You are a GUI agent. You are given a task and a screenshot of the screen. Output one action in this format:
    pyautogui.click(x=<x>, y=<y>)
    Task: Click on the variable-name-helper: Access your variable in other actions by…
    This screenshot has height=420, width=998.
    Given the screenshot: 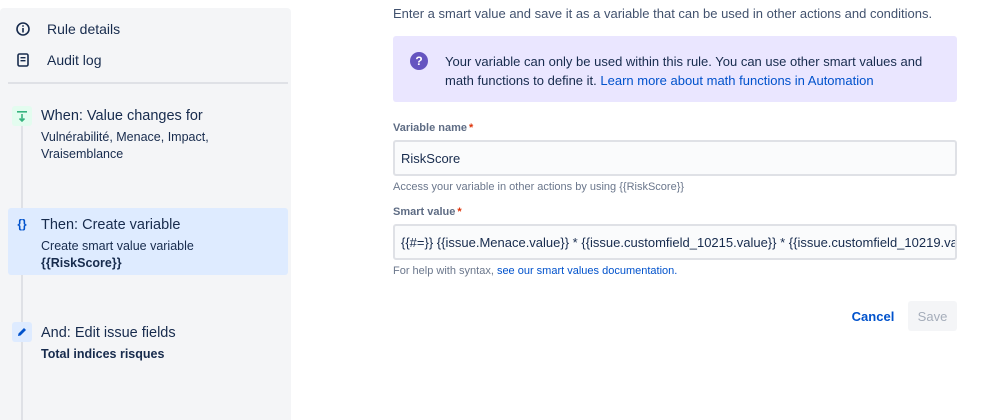 What is the action you would take?
    pyautogui.click(x=539, y=187)
    